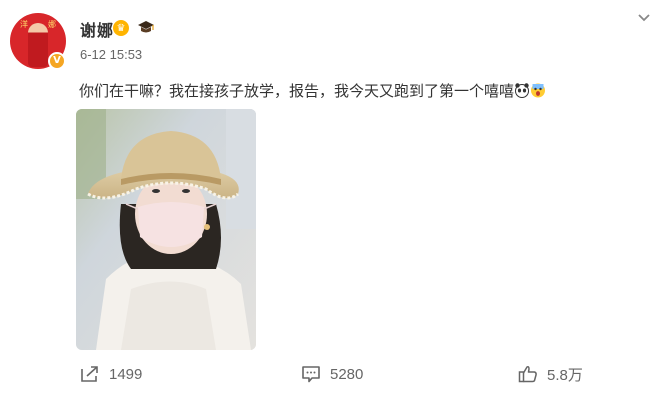 The height and width of the screenshot is (403, 660). Describe the element at coordinates (126, 374) in the screenshot. I see `share-count: 1499` at that location.